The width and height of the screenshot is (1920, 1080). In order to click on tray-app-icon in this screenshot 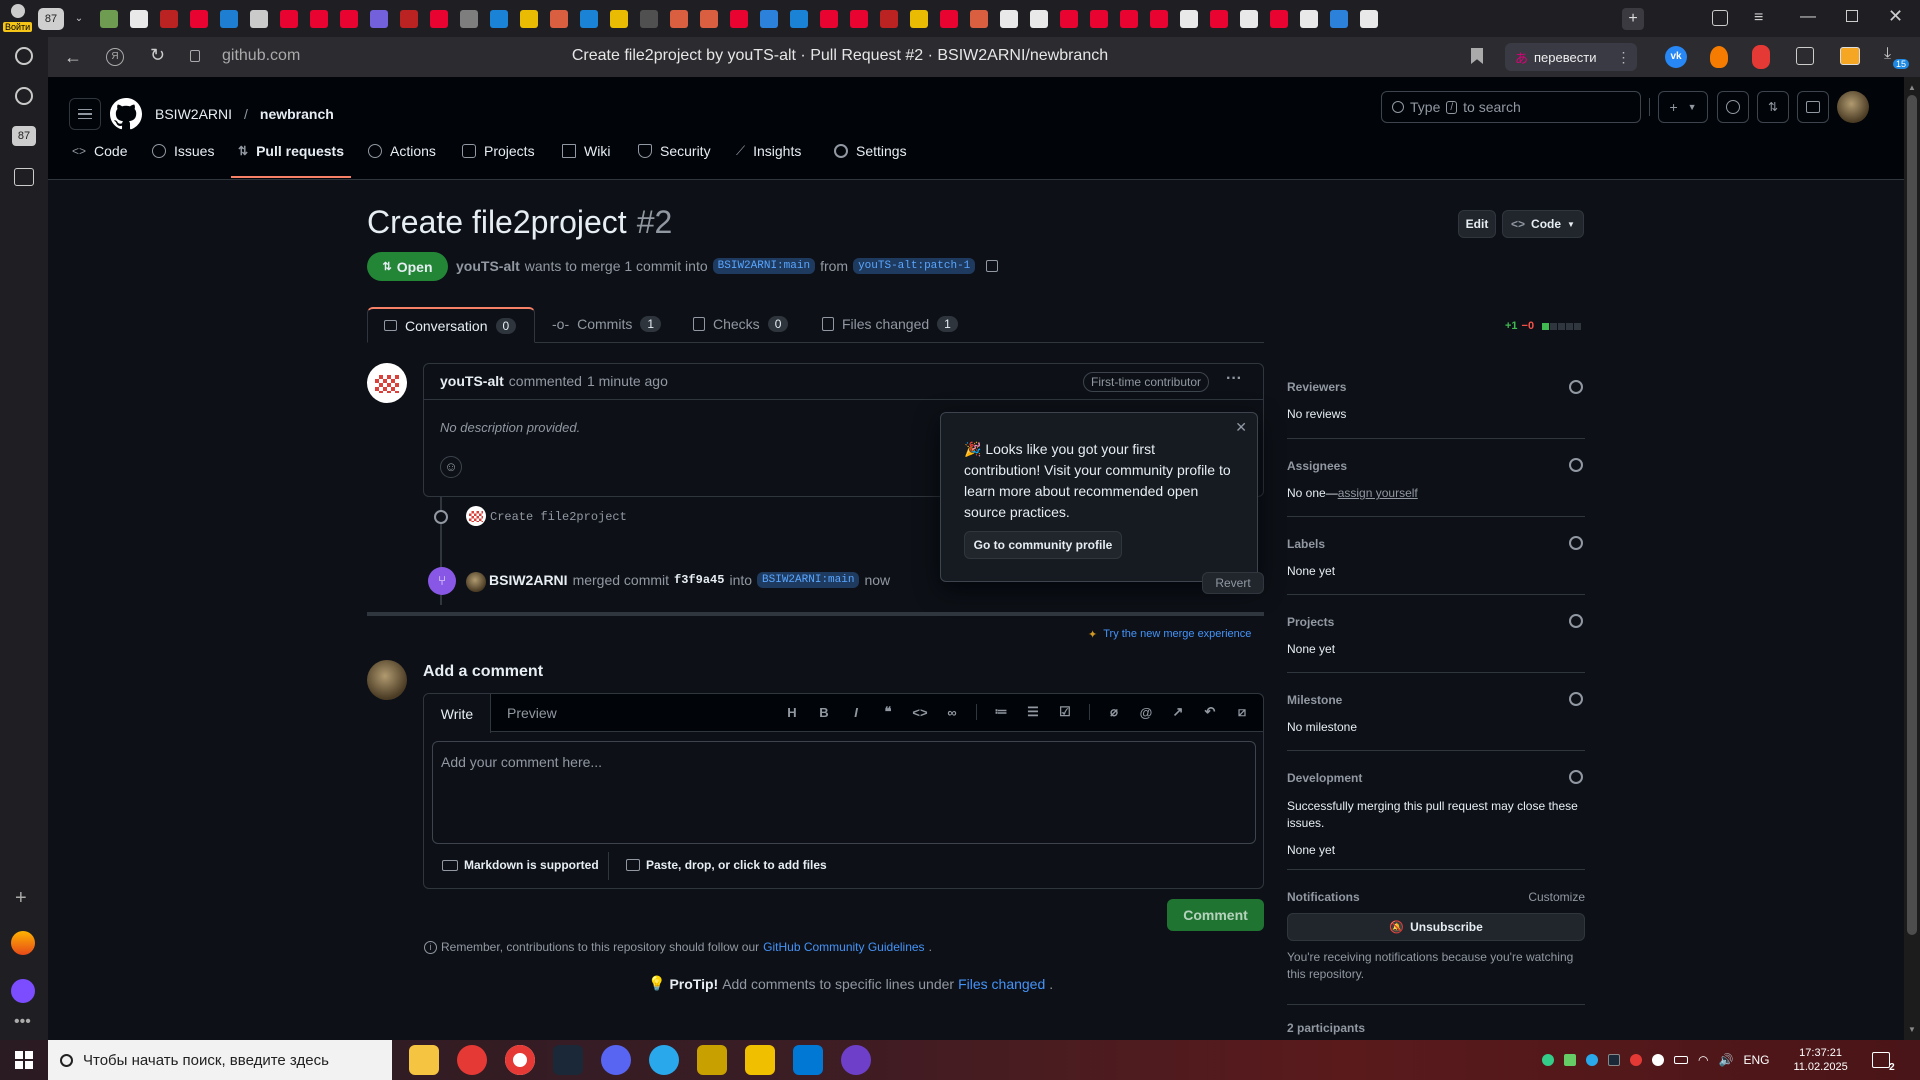, I will do `click(1548, 1060)`.